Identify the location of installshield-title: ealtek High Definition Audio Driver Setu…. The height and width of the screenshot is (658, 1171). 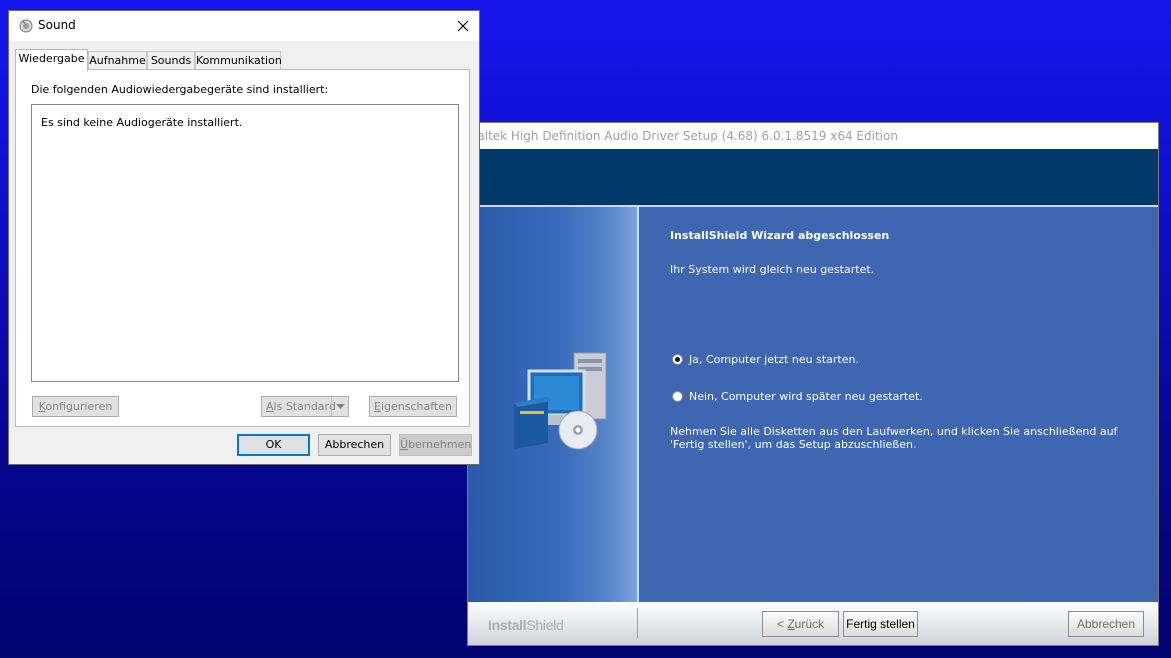
(813, 136).